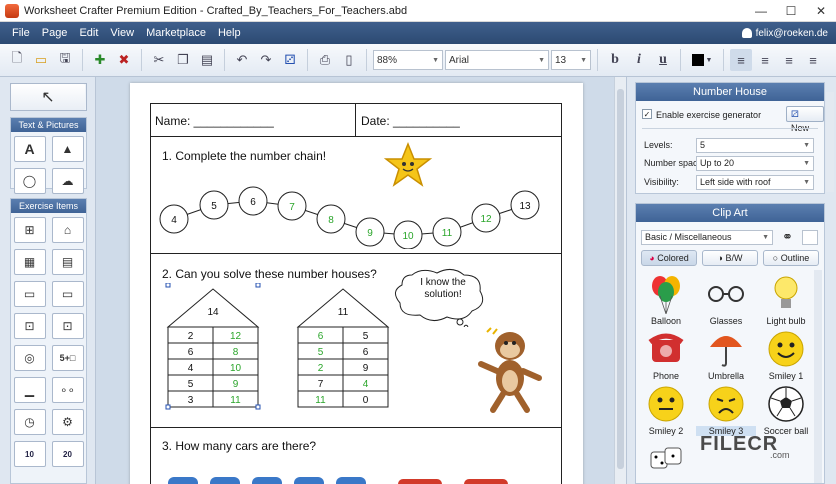  I want to click on number-line-icon: ▭, so click(29, 294).